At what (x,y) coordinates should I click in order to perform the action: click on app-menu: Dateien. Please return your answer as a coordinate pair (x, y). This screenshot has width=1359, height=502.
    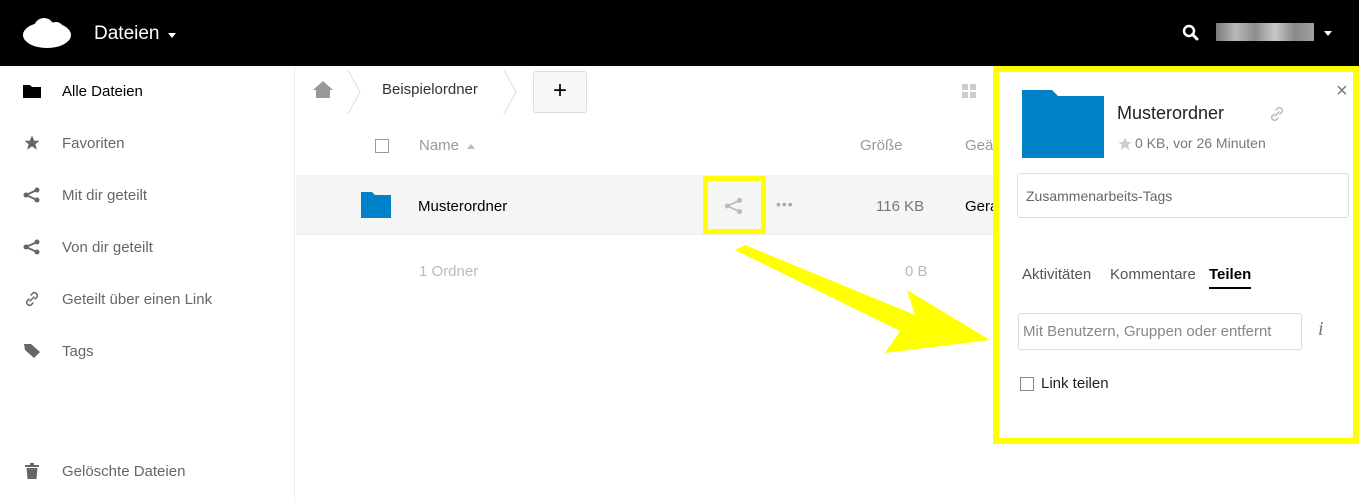
    Looking at the image, I should click on (135, 34).